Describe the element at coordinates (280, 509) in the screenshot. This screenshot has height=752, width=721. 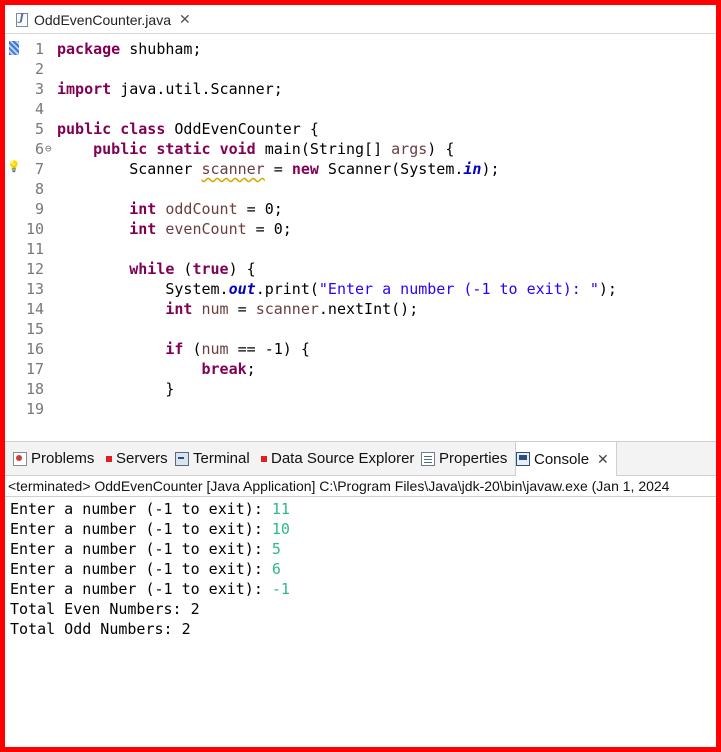
I see `console-input: 11` at that location.